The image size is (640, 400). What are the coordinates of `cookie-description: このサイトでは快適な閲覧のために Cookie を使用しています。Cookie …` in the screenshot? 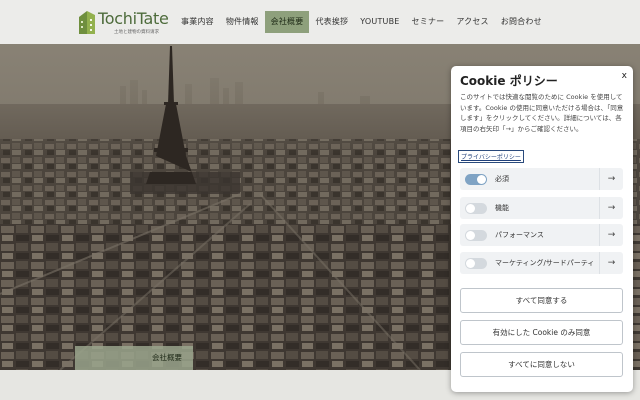 It's located at (542, 113).